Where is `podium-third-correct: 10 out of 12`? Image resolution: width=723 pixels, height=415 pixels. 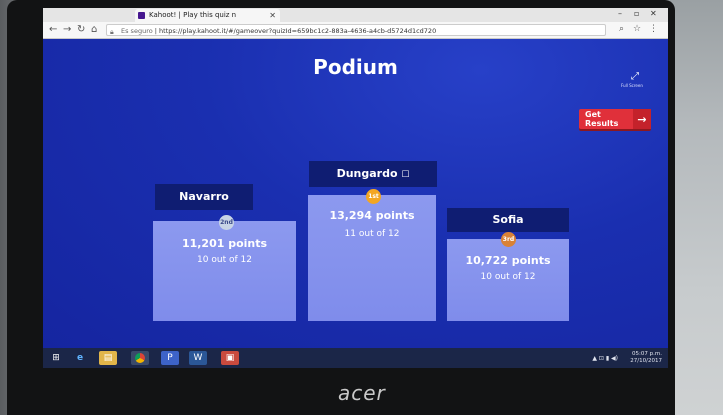 podium-third-correct: 10 out of 12 is located at coordinates (508, 277).